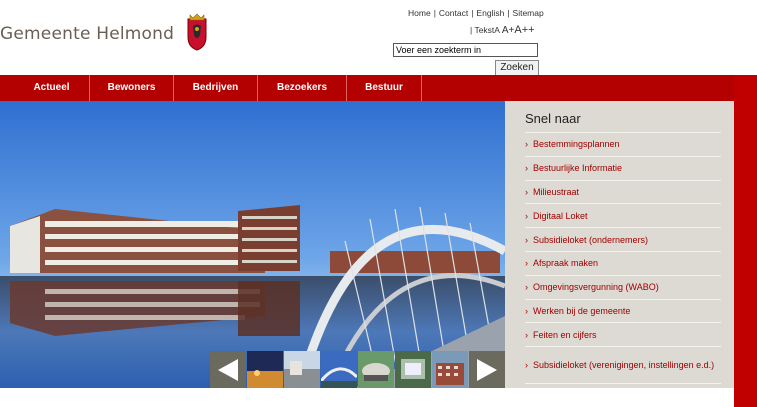  I want to click on text-size-a: A, so click(496, 30).